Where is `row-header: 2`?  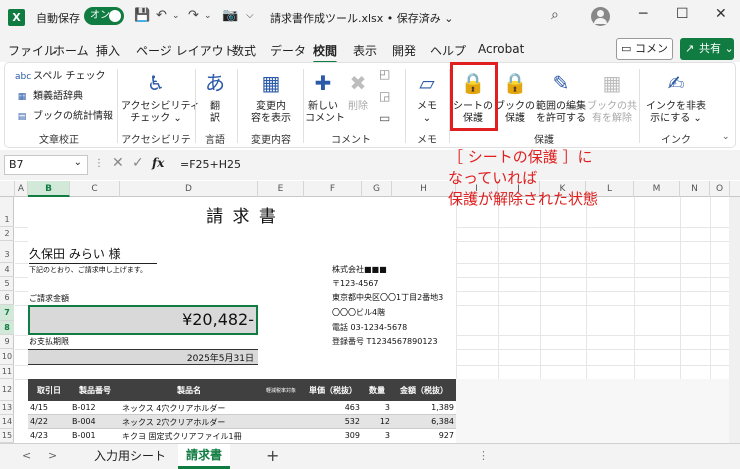
row-header: 2 is located at coordinates (7, 234).